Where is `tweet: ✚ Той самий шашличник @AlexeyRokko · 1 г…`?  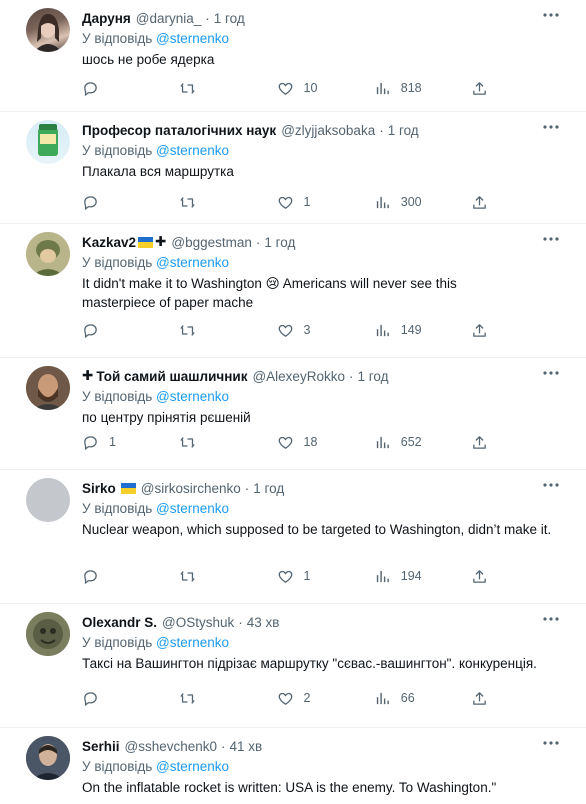
tweet: ✚ Той самий шашличник @AlexeyRokko · 1 г… is located at coordinates (293, 414).